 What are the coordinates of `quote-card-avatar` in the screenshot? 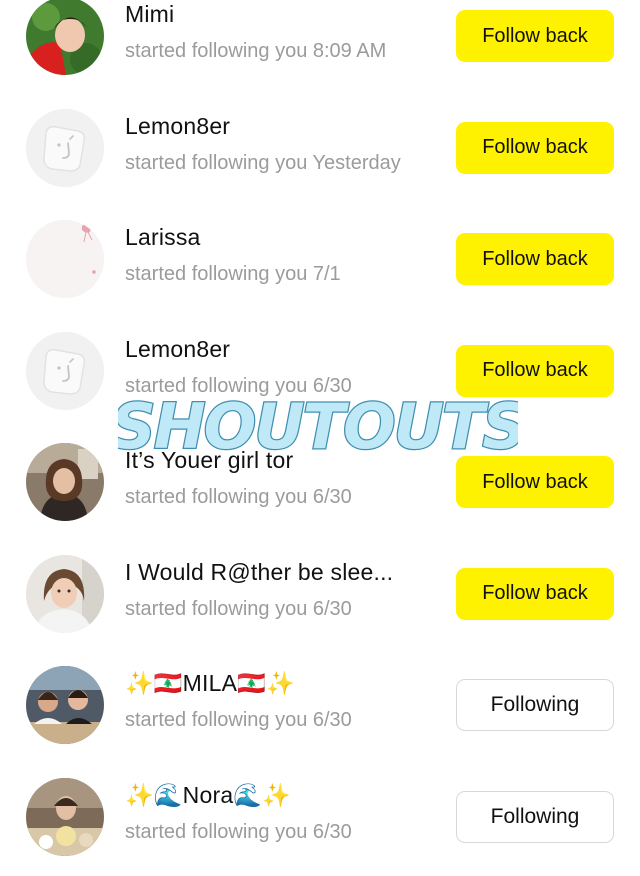 It's located at (65, 259).